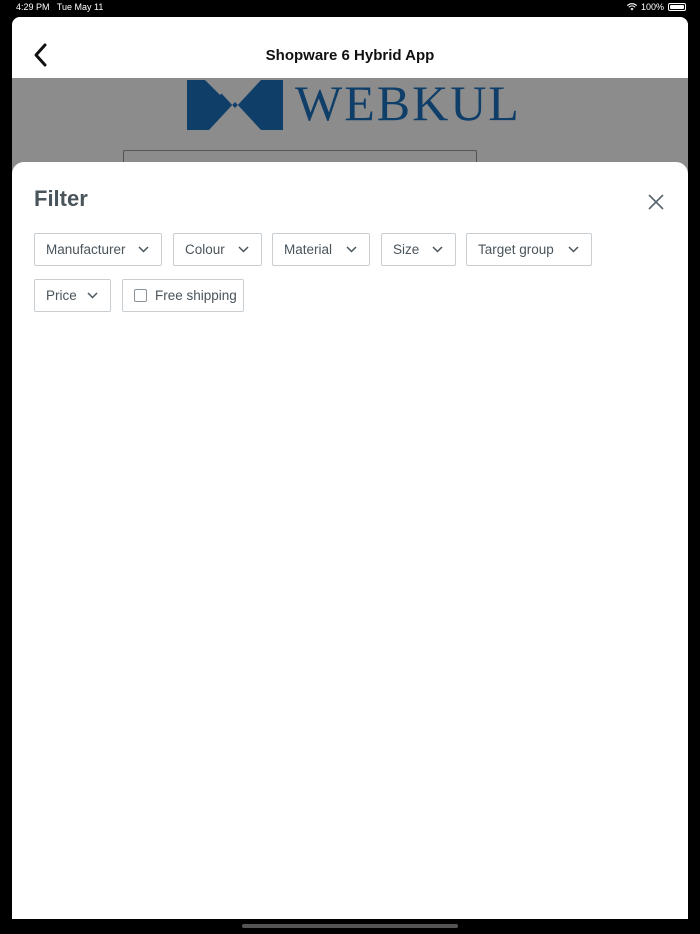 This screenshot has width=700, height=934. What do you see at coordinates (61, 295) in the screenshot?
I see `filter-price-label: Price` at bounding box center [61, 295].